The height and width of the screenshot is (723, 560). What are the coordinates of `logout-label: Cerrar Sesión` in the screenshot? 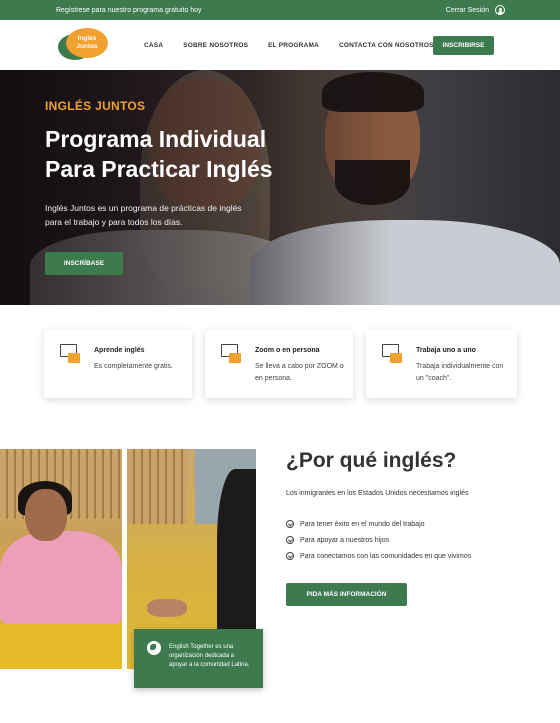 It's located at (467, 10).